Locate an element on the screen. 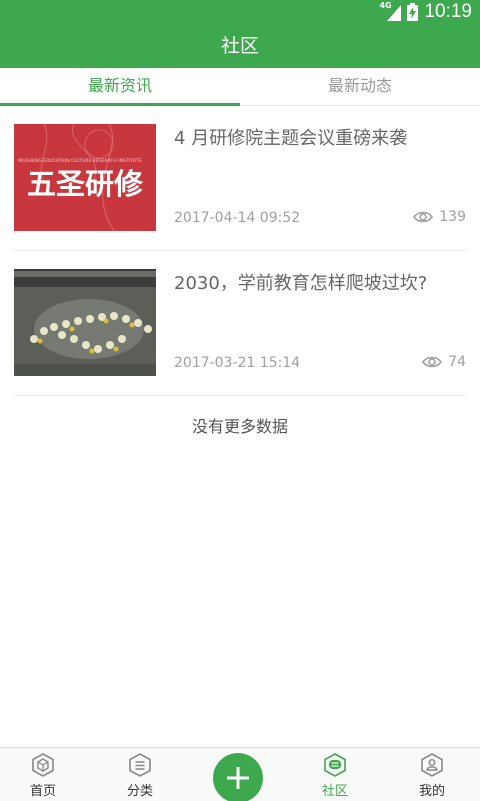 Image resolution: width=480 pixels, height=801 pixels. nav-home: 首页 is located at coordinates (43, 775).